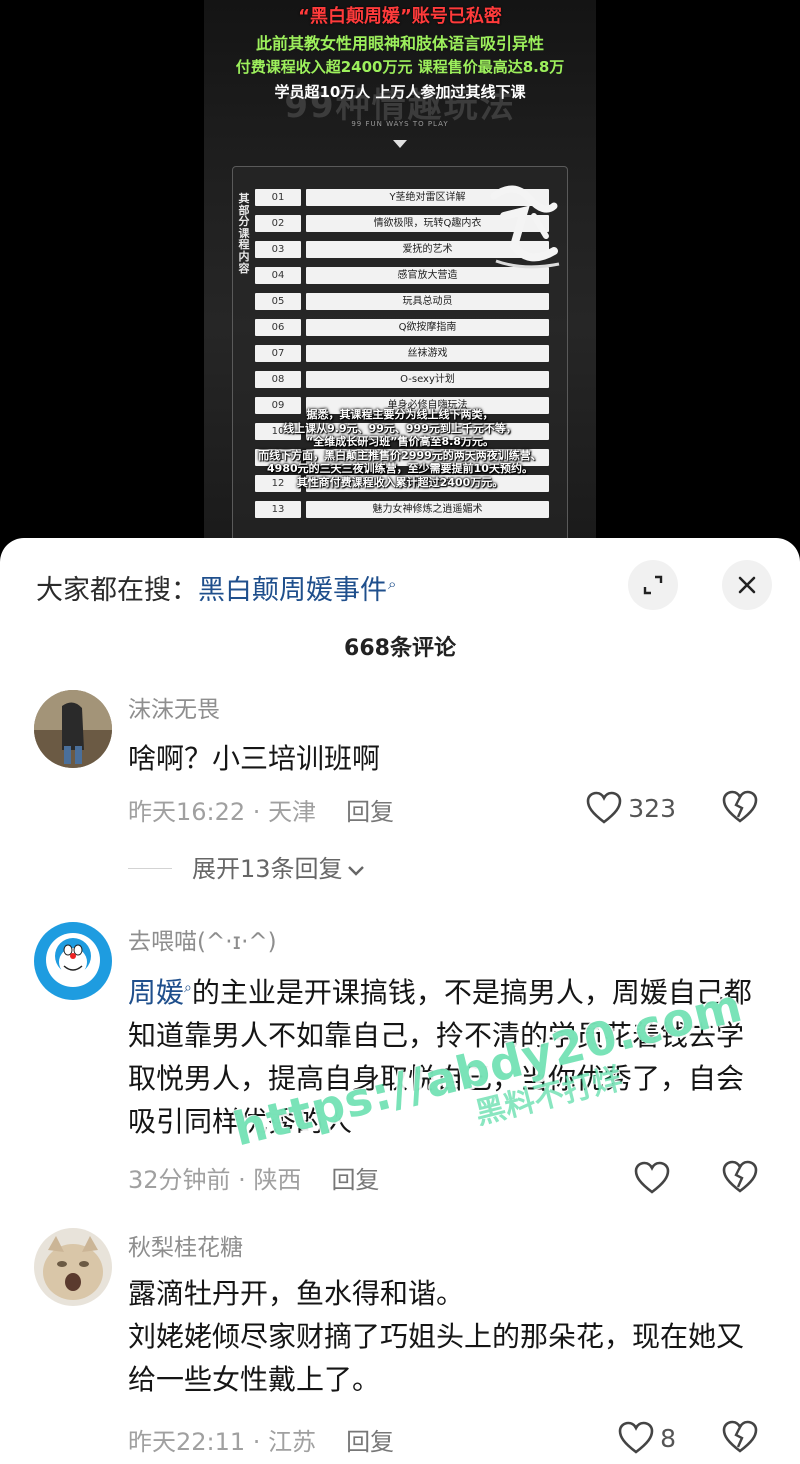  Describe the element at coordinates (296, 1293) in the screenshot. I see `comment-text-line: 露滴牡丹开，鱼水得和谐。` at that location.